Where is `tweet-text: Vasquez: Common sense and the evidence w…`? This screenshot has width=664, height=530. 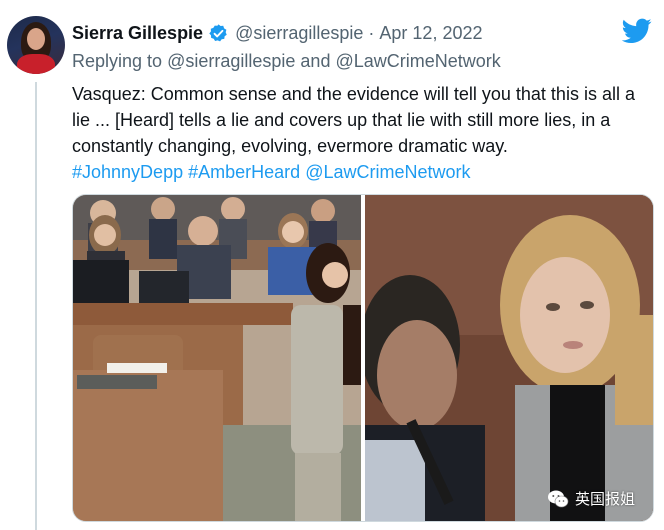
tweet-text: Vasquez: Common sense and the evidence w… is located at coordinates (353, 120).